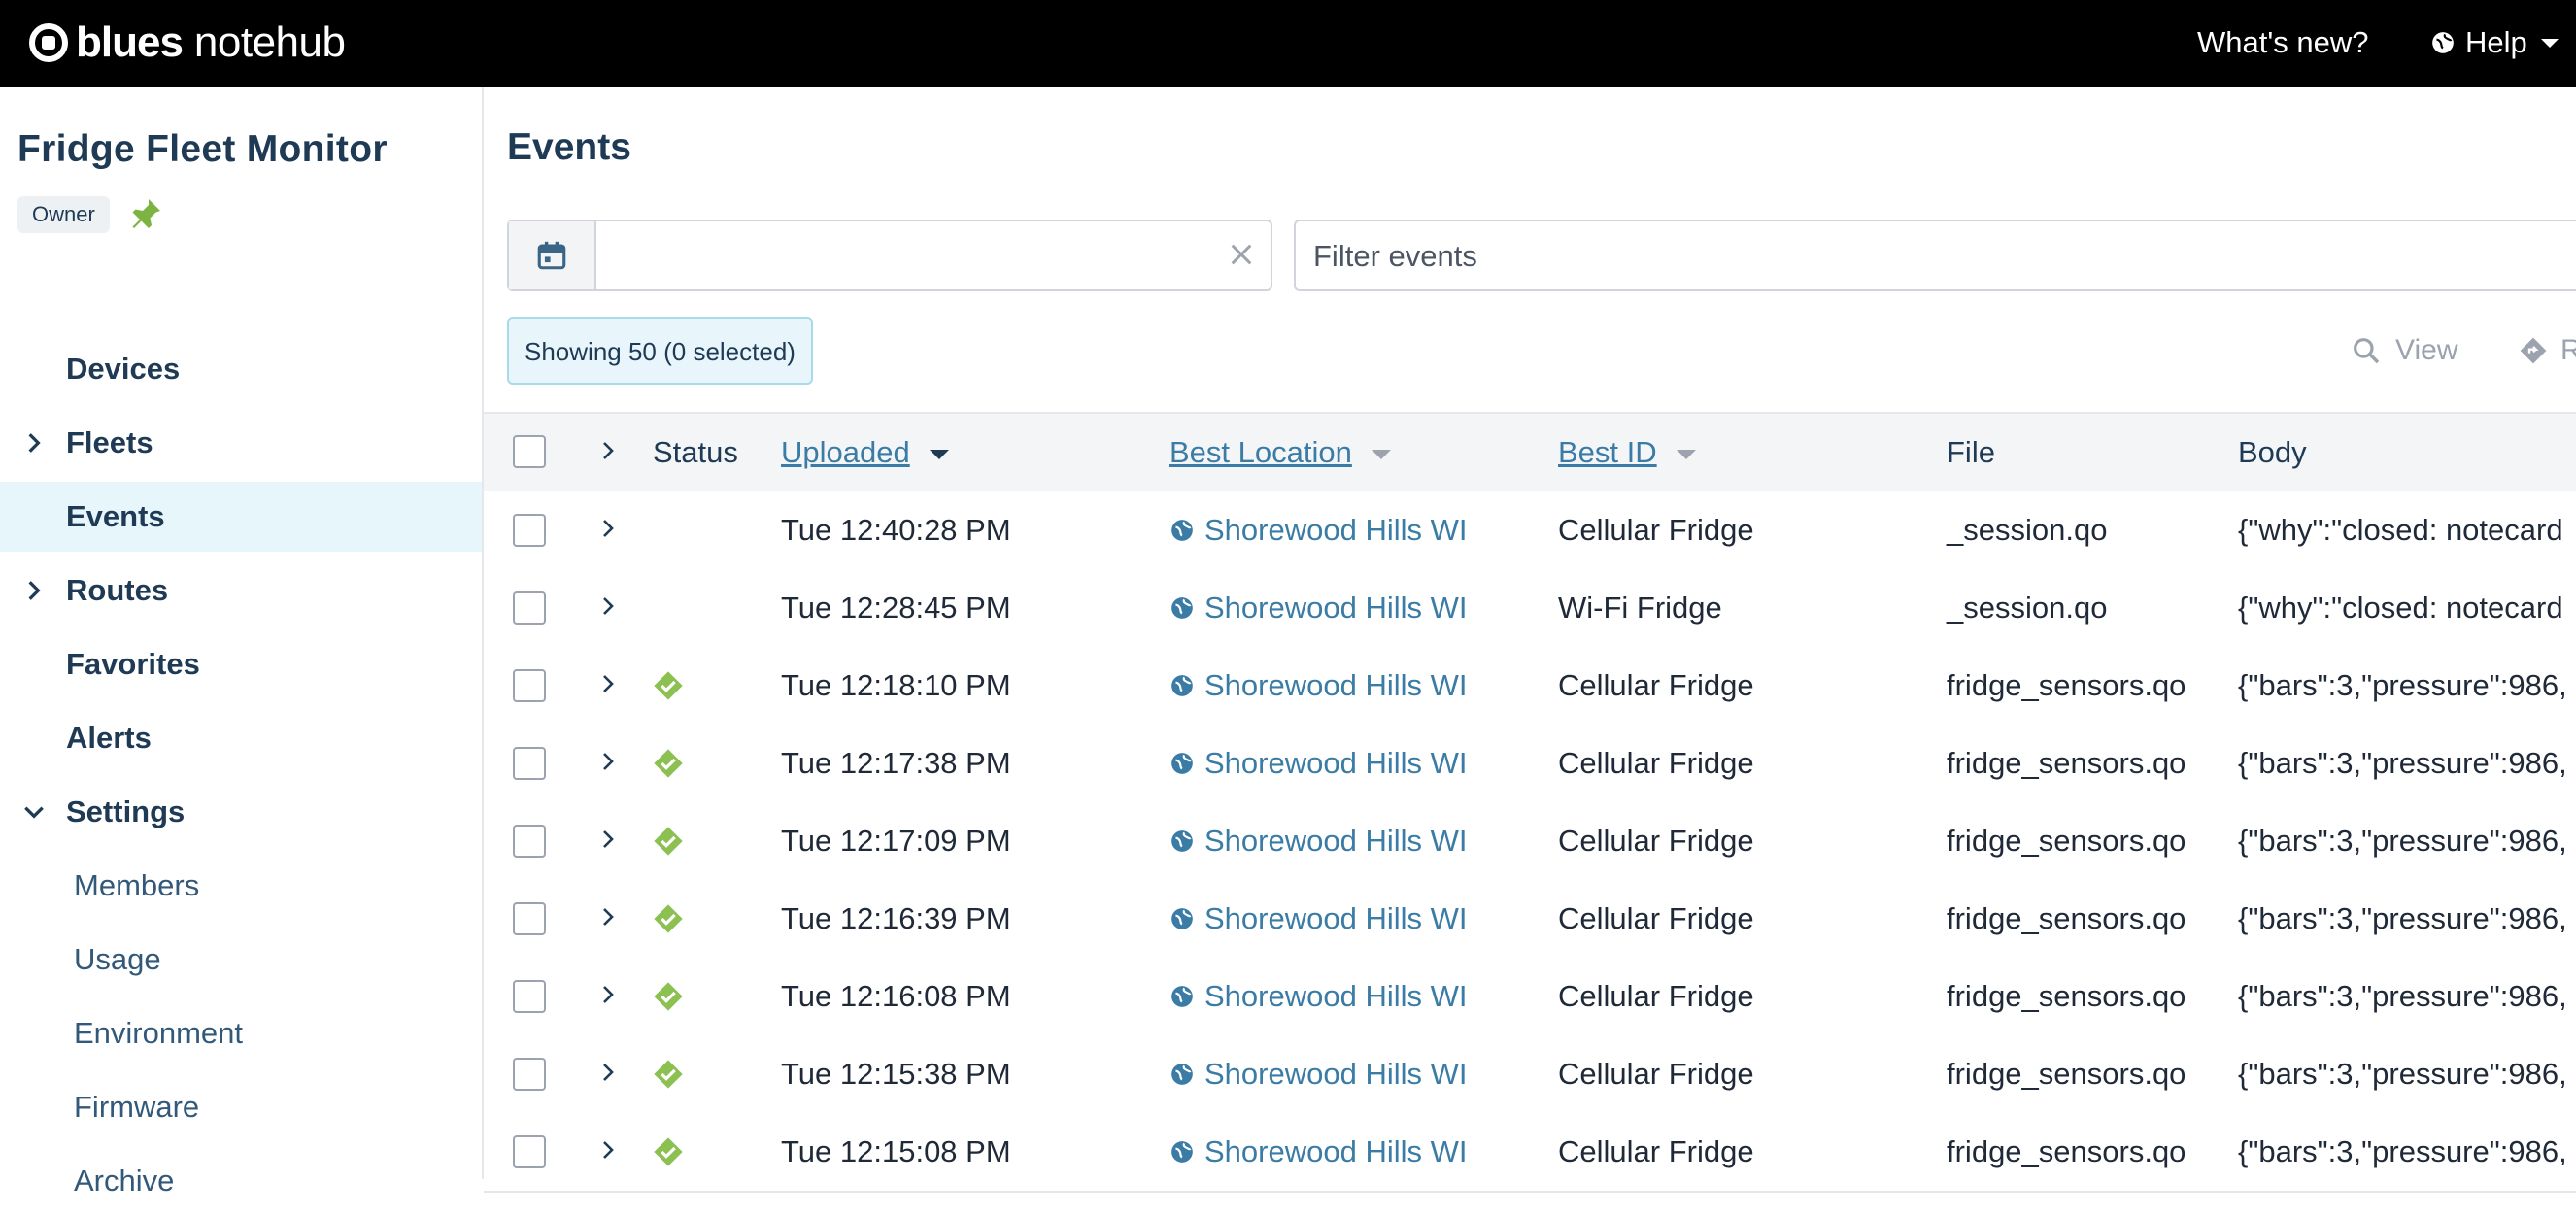 This screenshot has width=2576, height=1216. What do you see at coordinates (187, 42) in the screenshot?
I see `blues-notehub-logo: blues notehub` at bounding box center [187, 42].